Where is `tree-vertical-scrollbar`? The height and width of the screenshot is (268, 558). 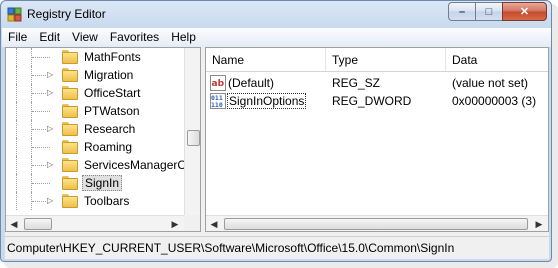 tree-vertical-scrollbar is located at coordinates (192, 131).